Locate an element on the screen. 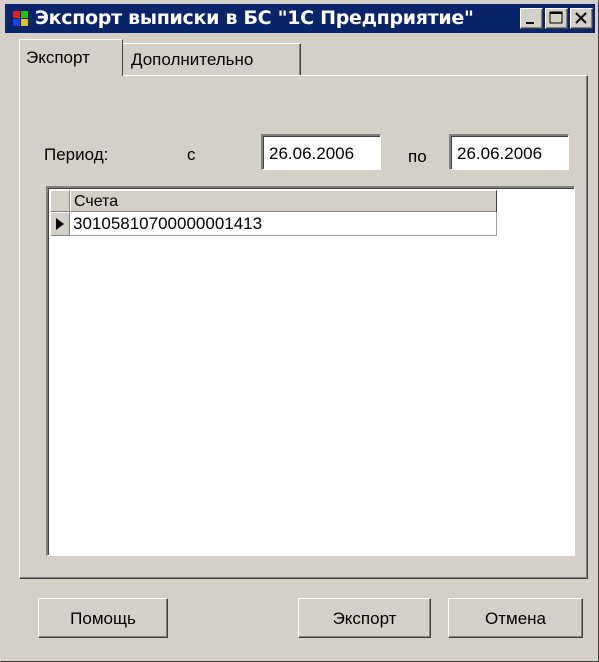 The width and height of the screenshot is (599, 662). grid-header-indicator is located at coordinates (60, 201).